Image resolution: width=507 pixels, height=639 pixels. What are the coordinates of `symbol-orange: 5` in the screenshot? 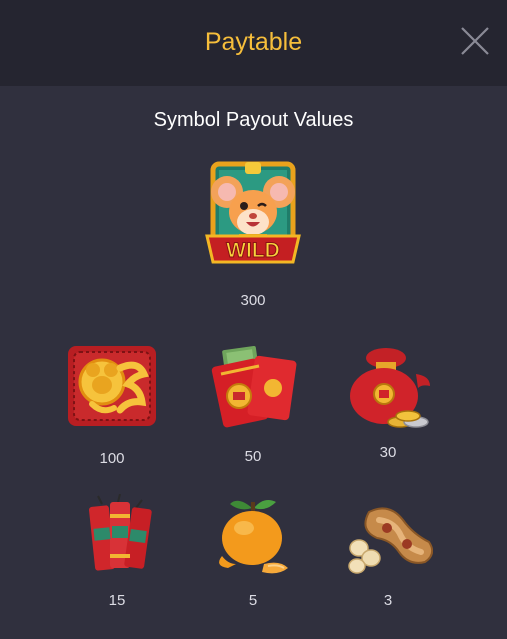 It's located at (253, 554).